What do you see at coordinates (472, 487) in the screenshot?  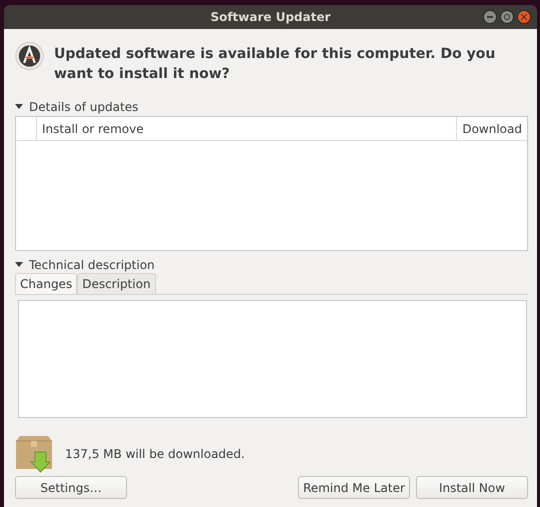 I see `dialog-button: Install Now` at bounding box center [472, 487].